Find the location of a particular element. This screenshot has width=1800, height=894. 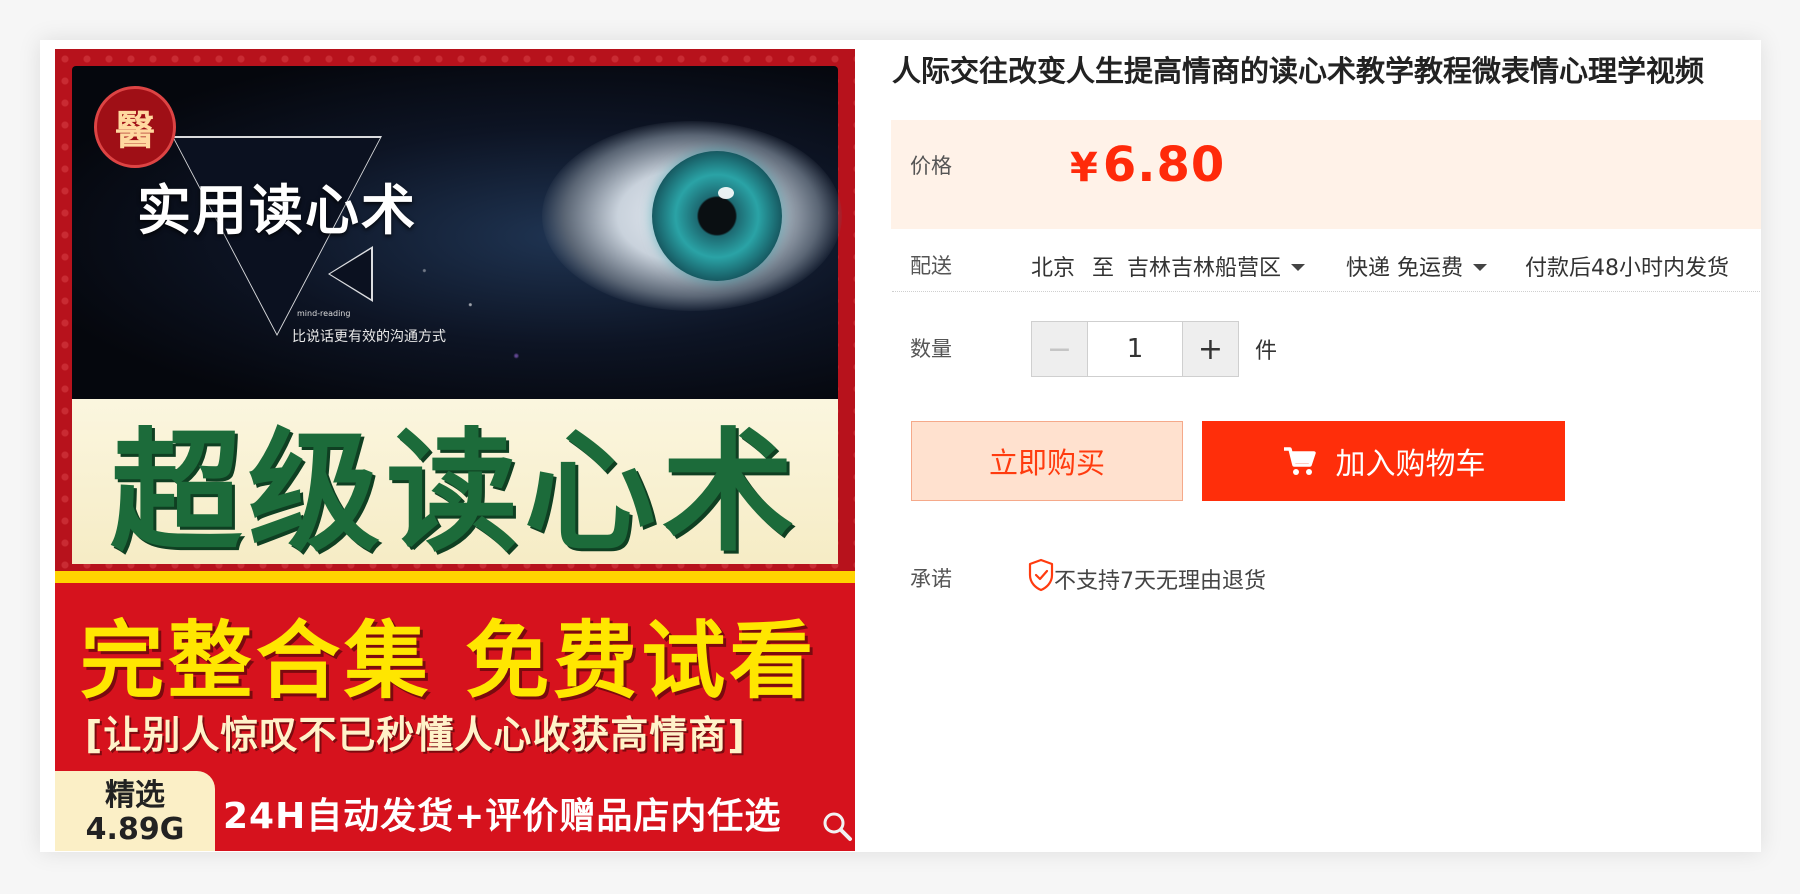

shipping-label: 配送 is located at coordinates (931, 266).